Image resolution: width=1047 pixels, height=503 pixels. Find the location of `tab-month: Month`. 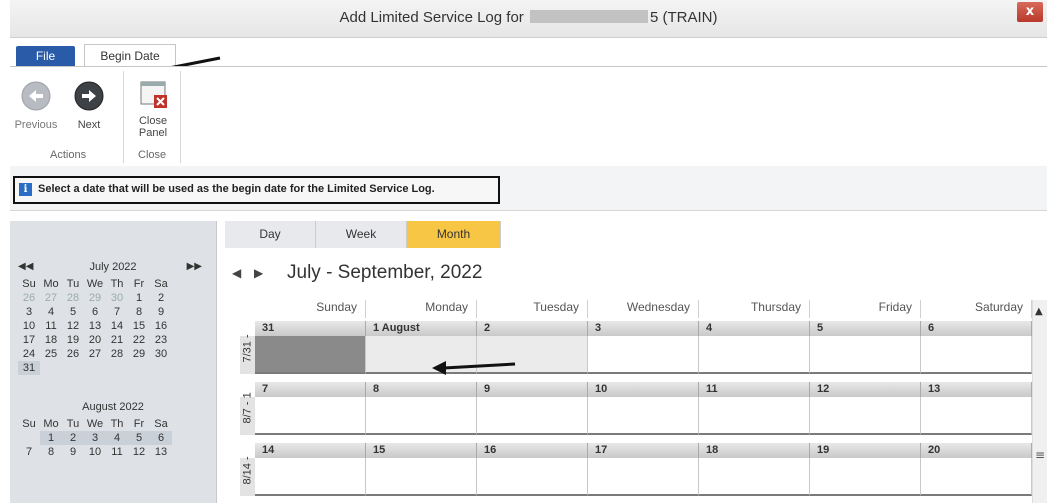

tab-month: Month is located at coordinates (454, 234).